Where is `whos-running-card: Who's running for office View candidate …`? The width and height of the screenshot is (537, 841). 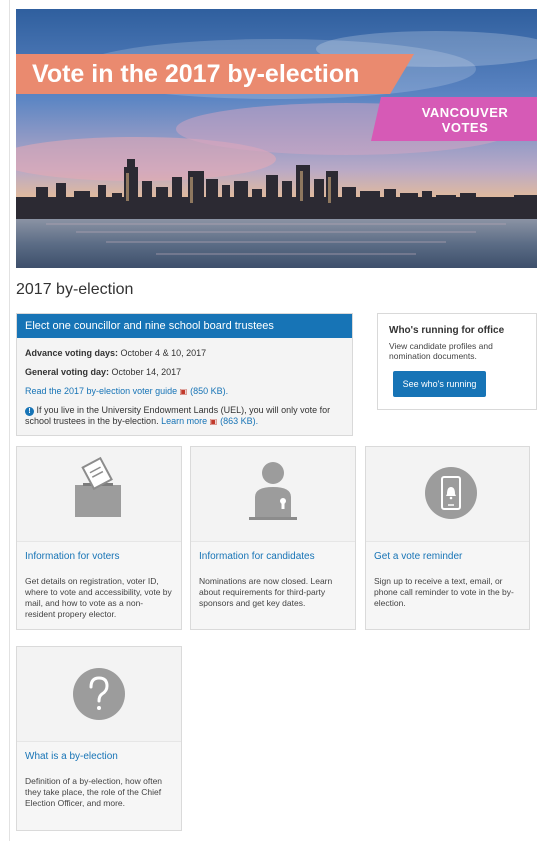 whos-running-card: Who's running for office View candidate … is located at coordinates (457, 361).